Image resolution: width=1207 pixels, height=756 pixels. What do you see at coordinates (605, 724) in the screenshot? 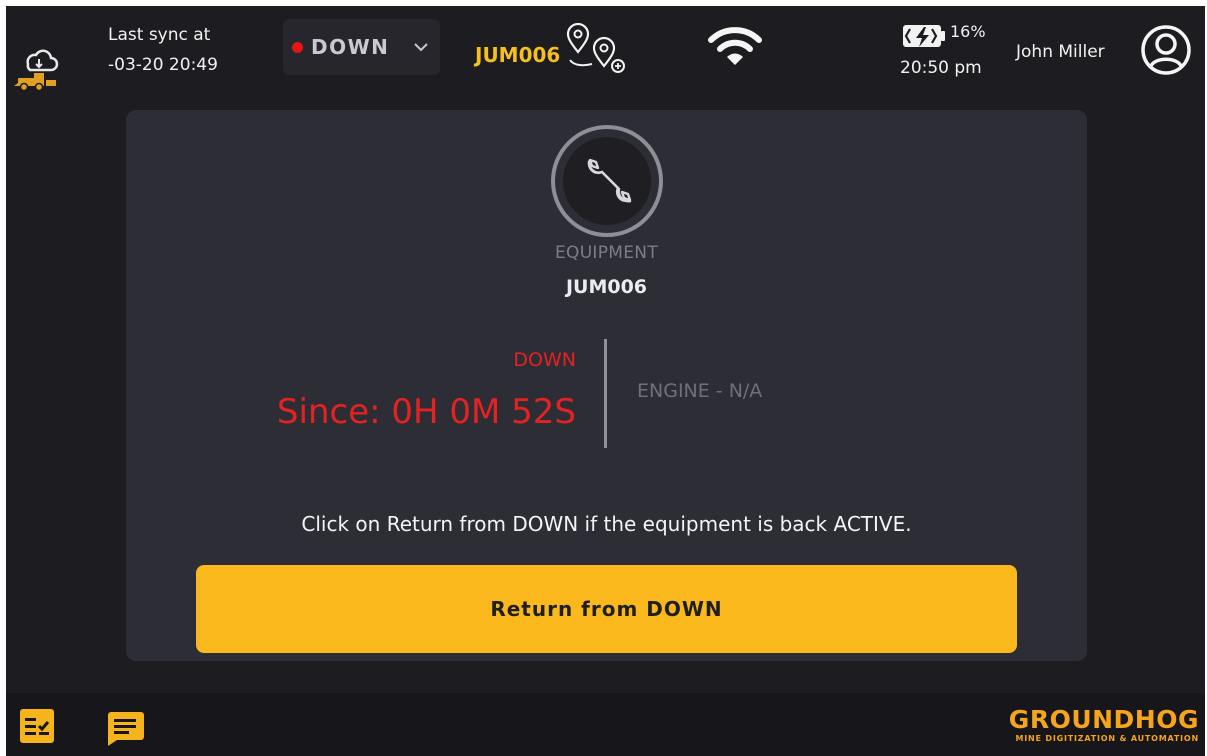
I see `bottom-bar: GROUNDHOG MINE DIGITIZATION & AUTOMATION` at bounding box center [605, 724].